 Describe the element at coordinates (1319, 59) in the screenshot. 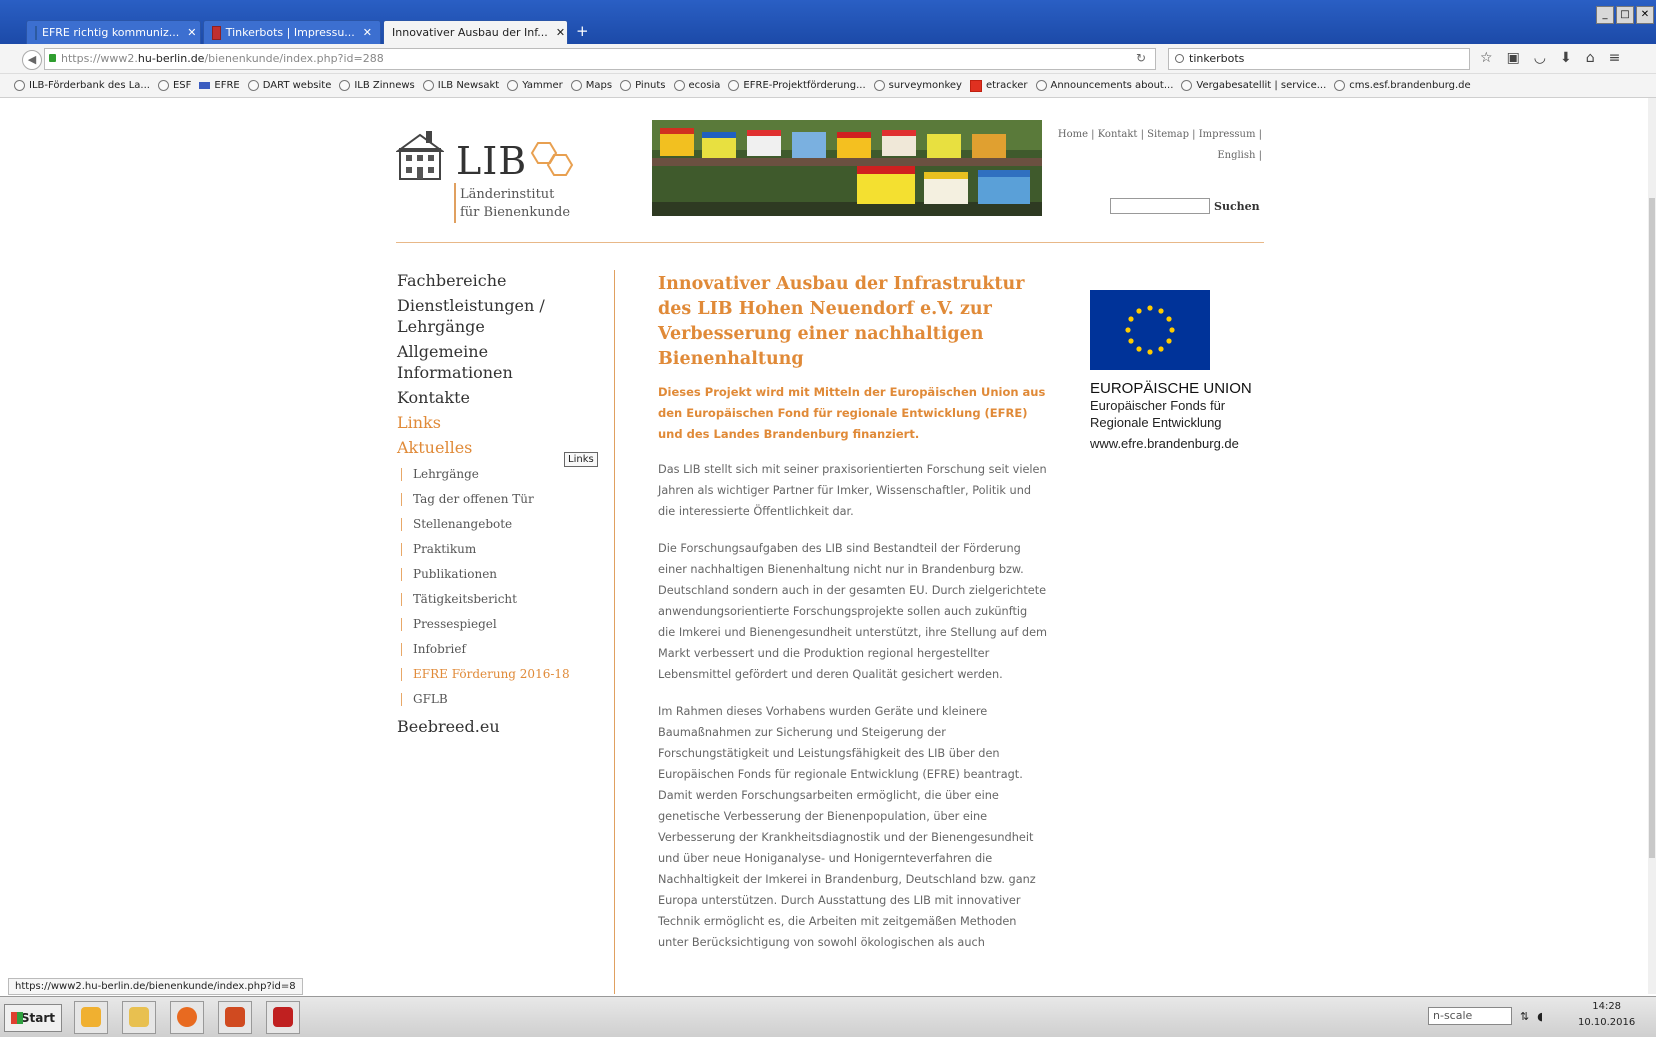

I see `browser-search-input: tinkerbots` at that location.